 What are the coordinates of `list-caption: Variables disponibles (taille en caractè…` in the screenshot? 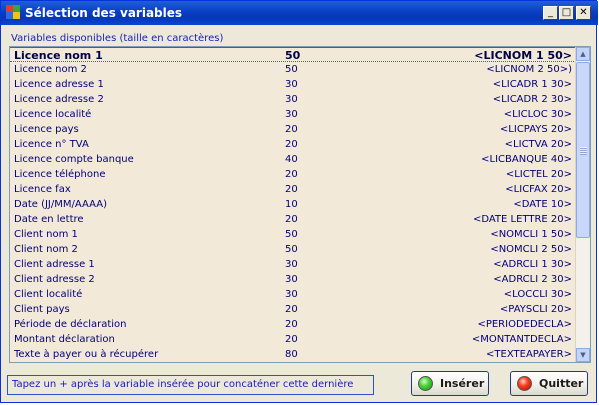 It's located at (117, 38).